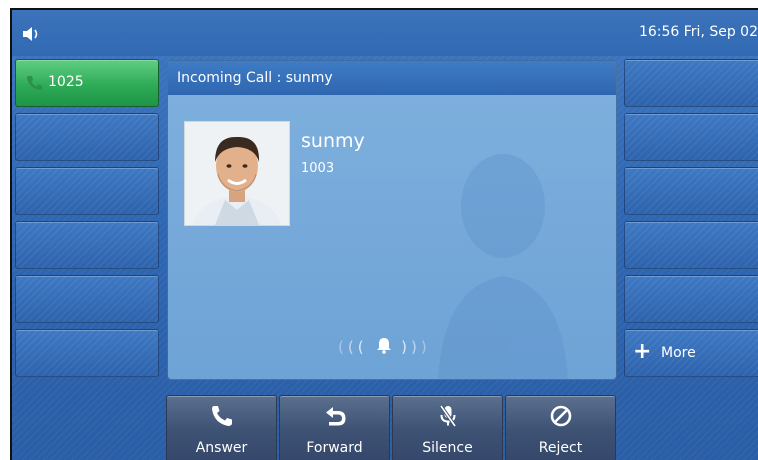  What do you see at coordinates (66, 82) in the screenshot?
I see `line-key-label: 1025` at bounding box center [66, 82].